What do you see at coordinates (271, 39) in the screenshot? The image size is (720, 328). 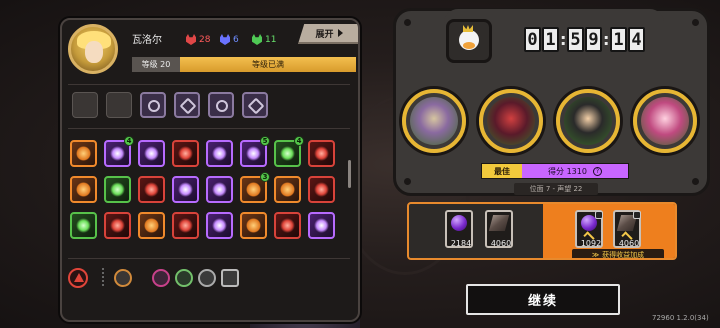 I see `stat-green-value: 11` at bounding box center [271, 39].